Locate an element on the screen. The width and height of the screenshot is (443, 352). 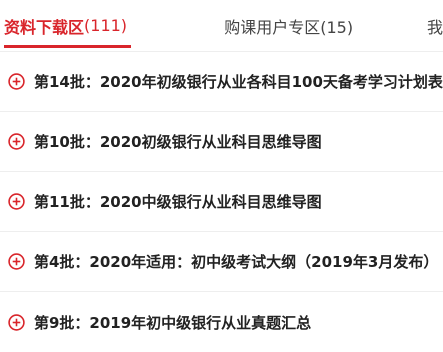
tab-bar: 资料下载区 (111) 购课用户专区(15) 我 is located at coordinates (221, 26).